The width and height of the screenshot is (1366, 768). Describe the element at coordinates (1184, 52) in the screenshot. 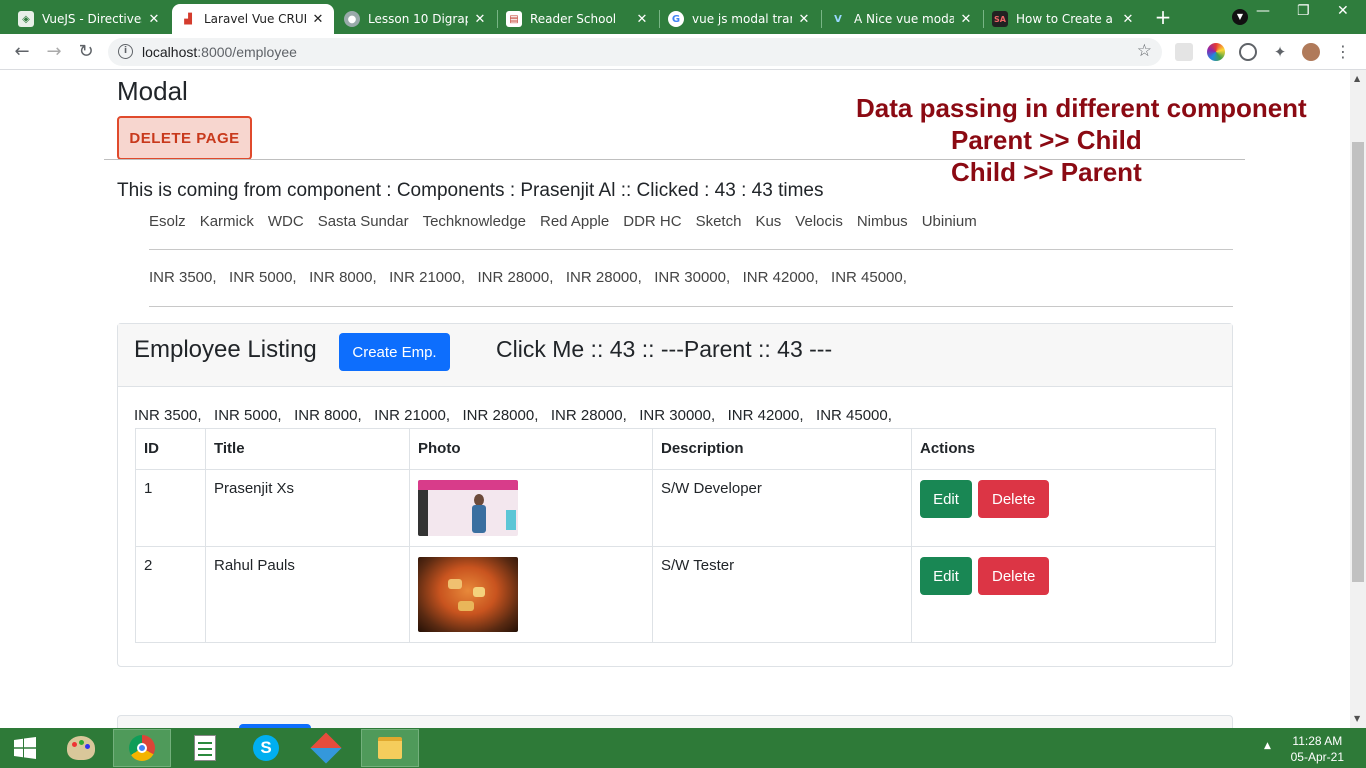

I see `extension-icon` at that location.